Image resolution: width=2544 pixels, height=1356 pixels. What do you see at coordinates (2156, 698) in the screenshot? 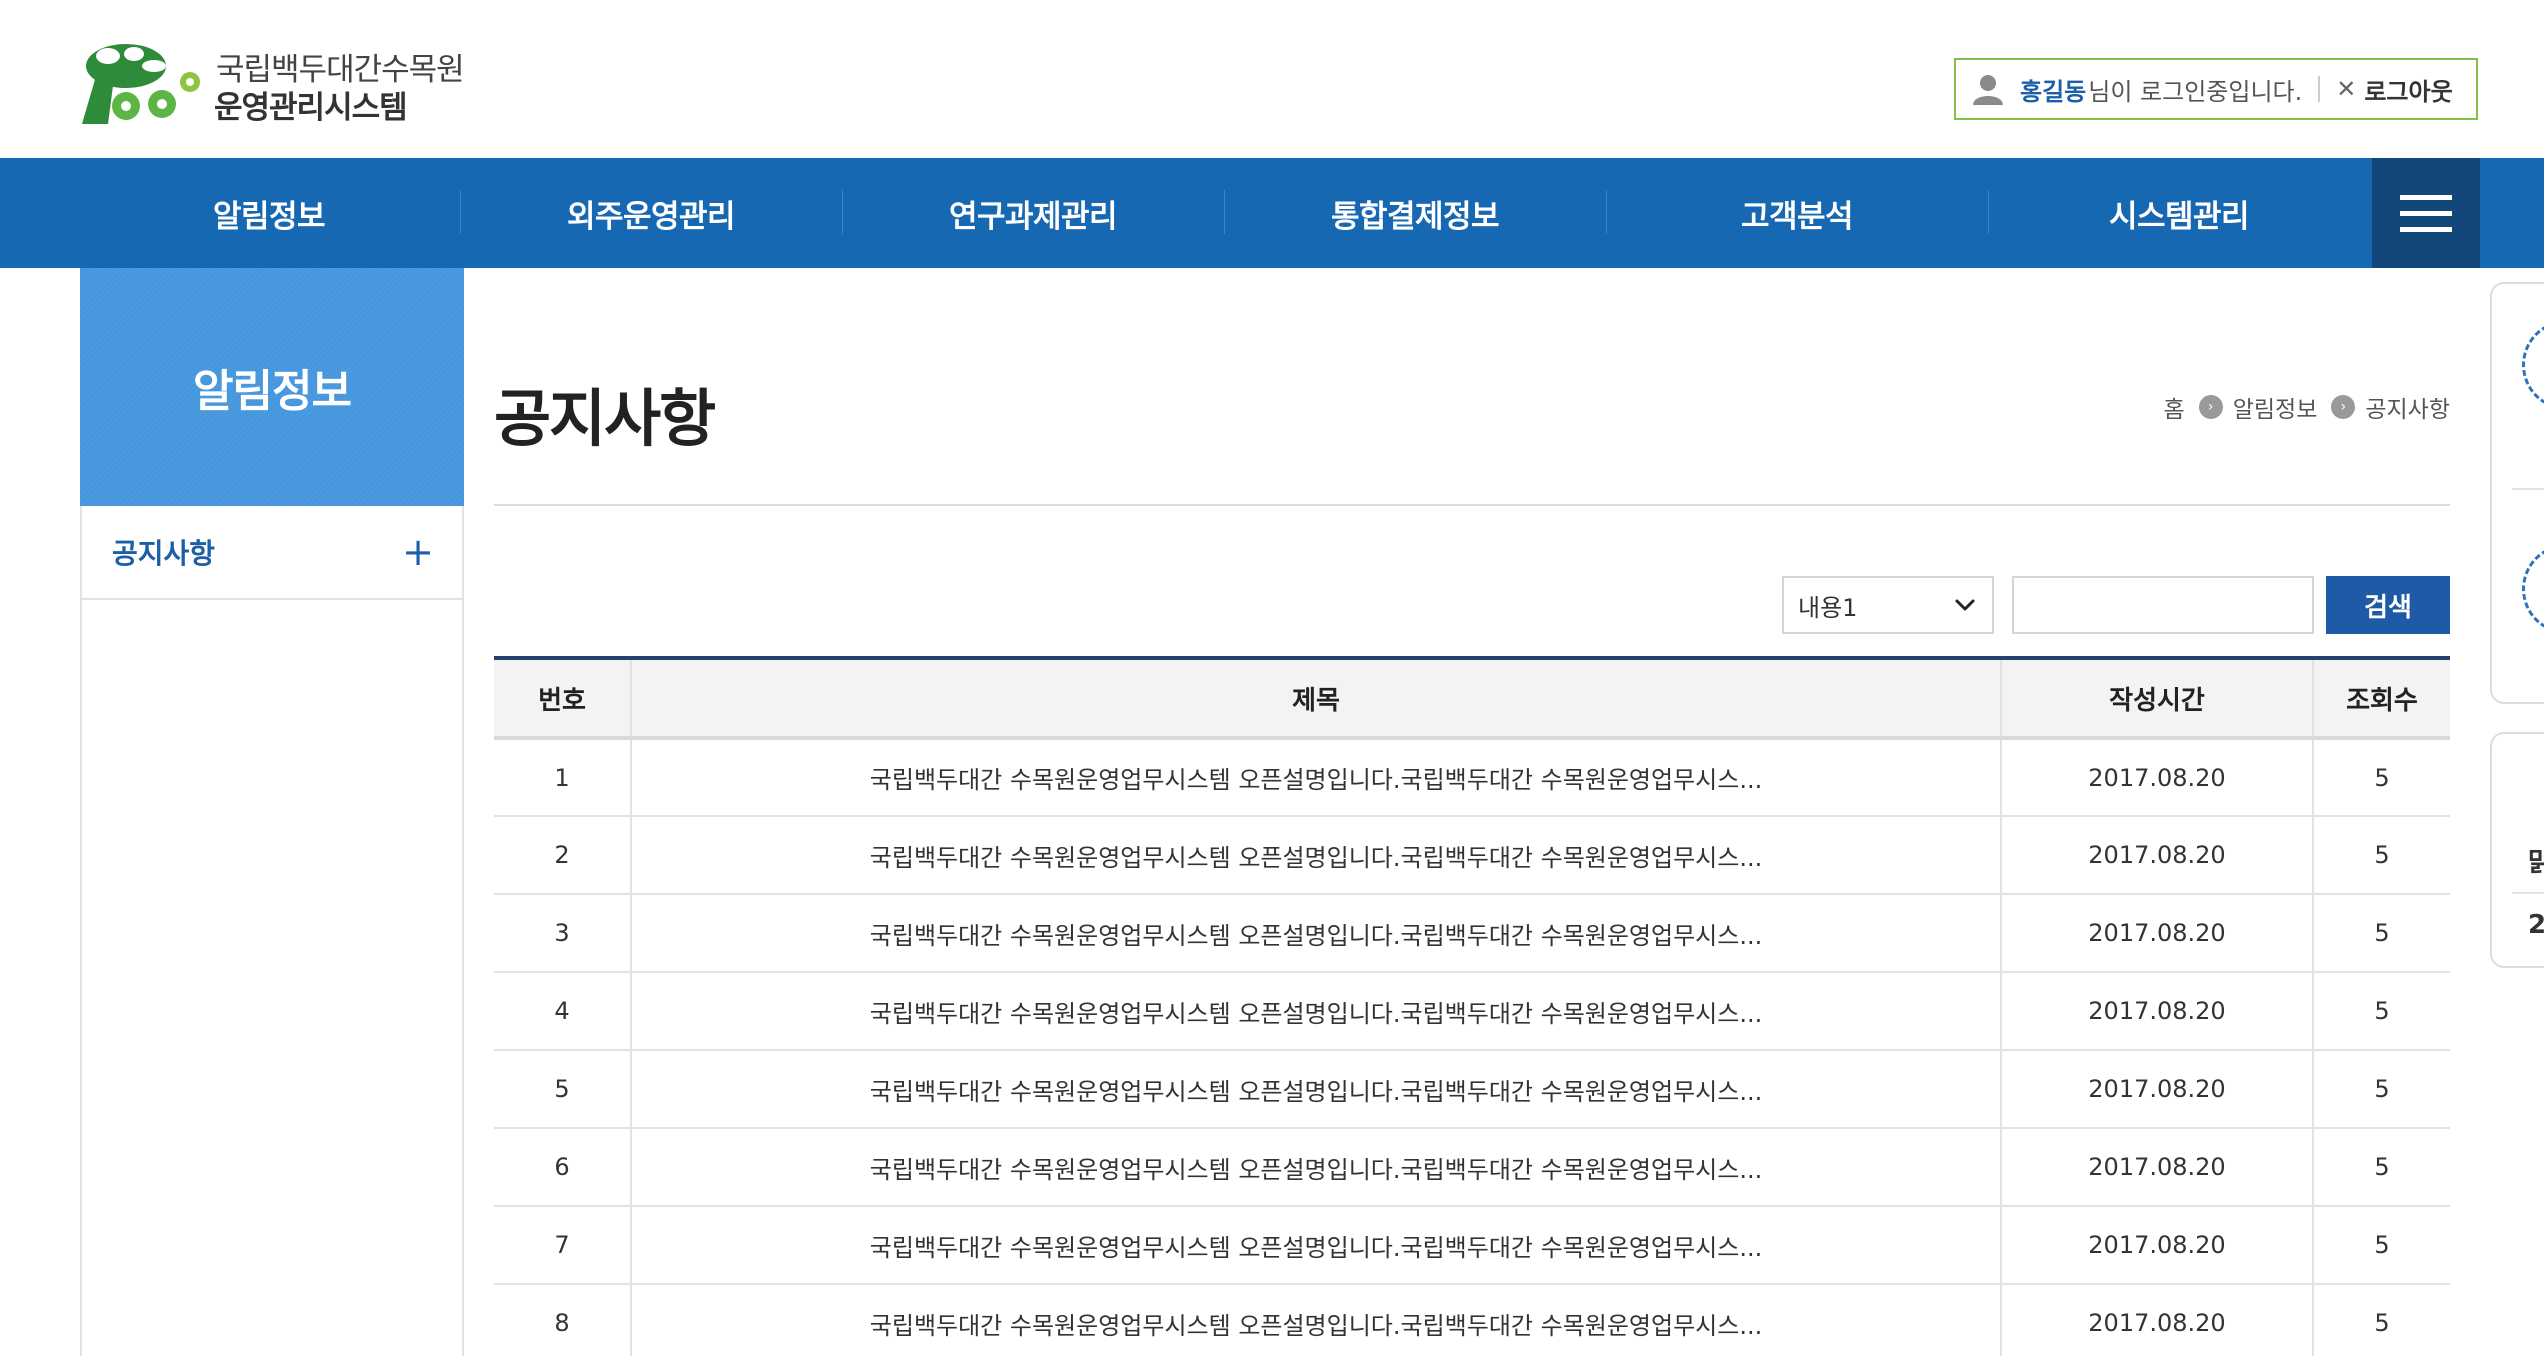
I see `column-header-date: 작성시간` at bounding box center [2156, 698].